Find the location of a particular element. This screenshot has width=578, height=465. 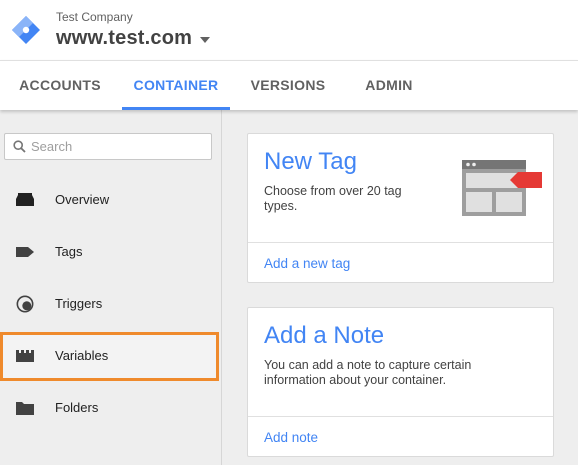

tab-versions: VERSIONS is located at coordinates (288, 85).